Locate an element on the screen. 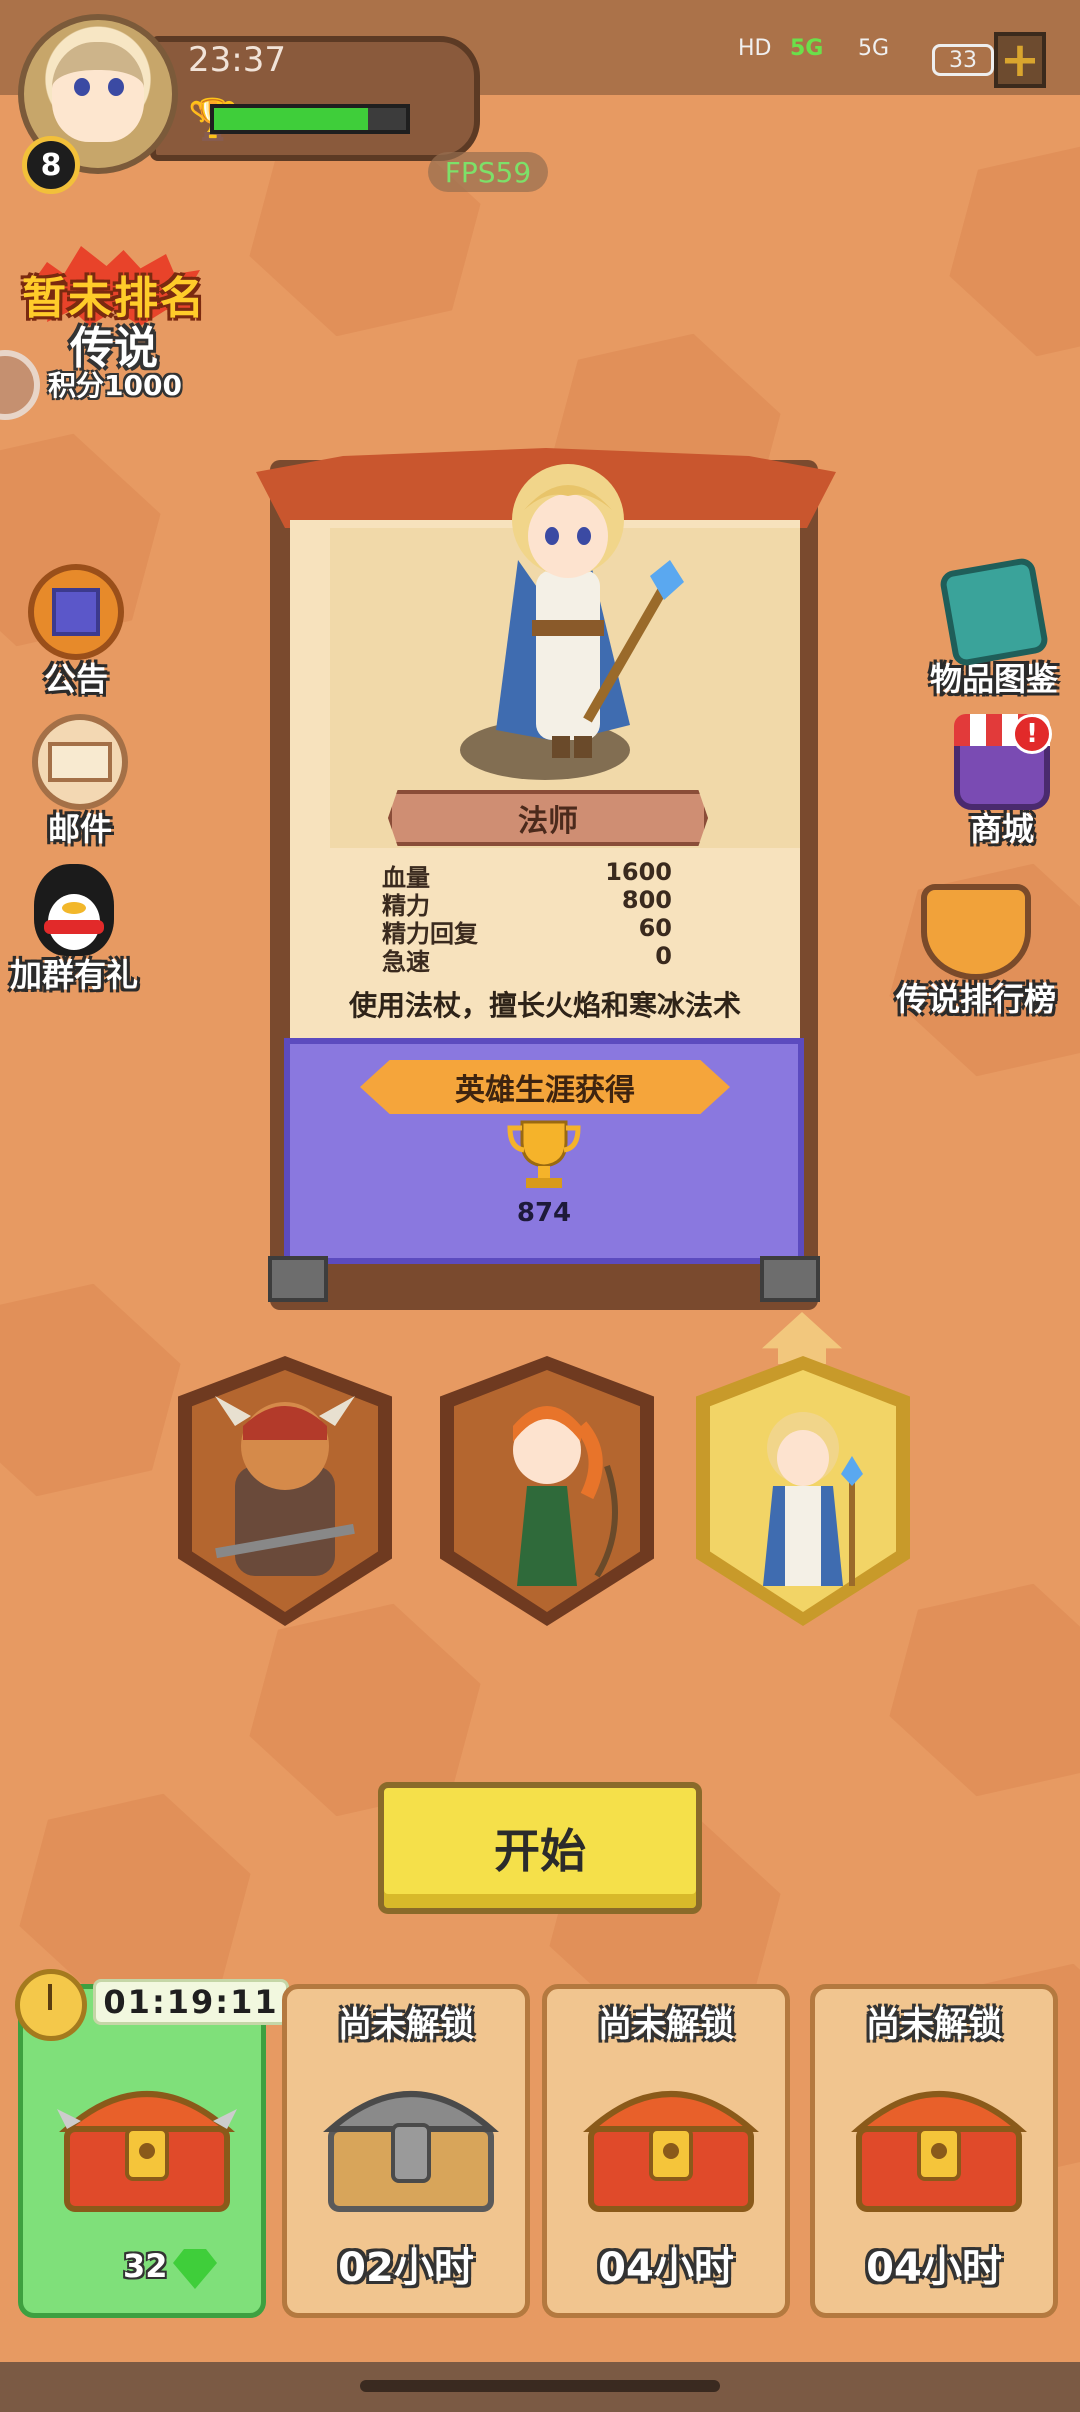 This screenshot has height=2412, width=1080. career-ribbon: 英雄生涯获得 is located at coordinates (545, 1087).